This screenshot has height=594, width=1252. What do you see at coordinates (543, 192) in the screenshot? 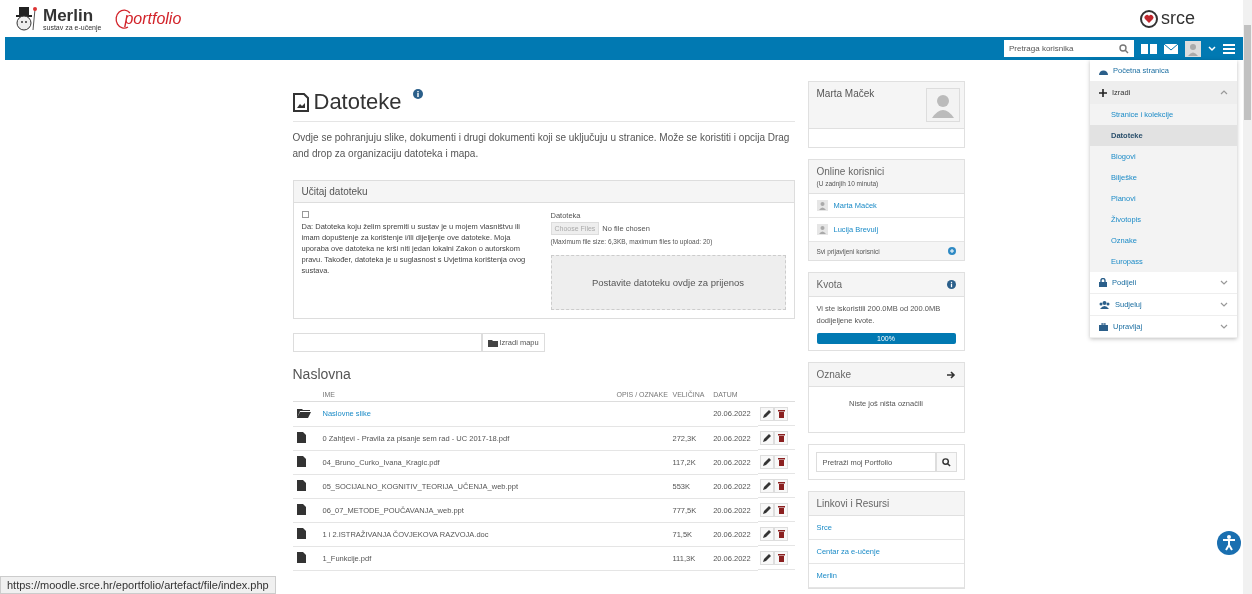
I see `panel-heading: Učitaj datoteku` at bounding box center [543, 192].